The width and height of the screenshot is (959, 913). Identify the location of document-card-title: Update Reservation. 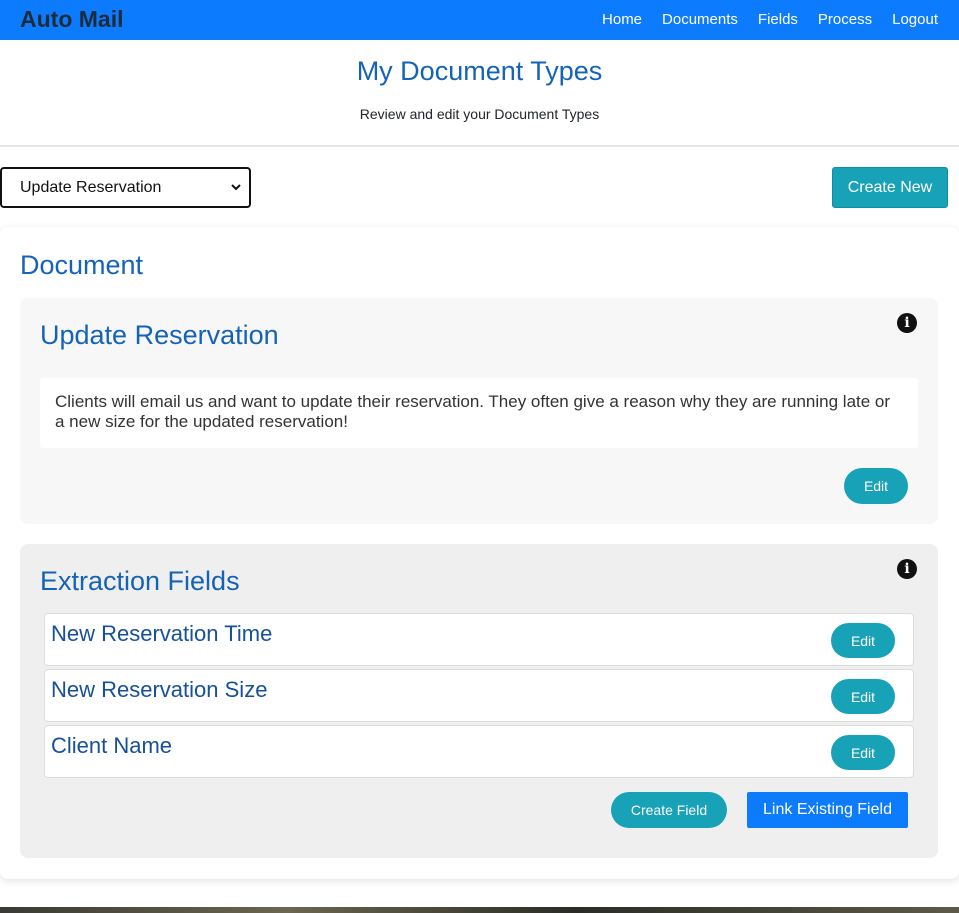
(159, 335).